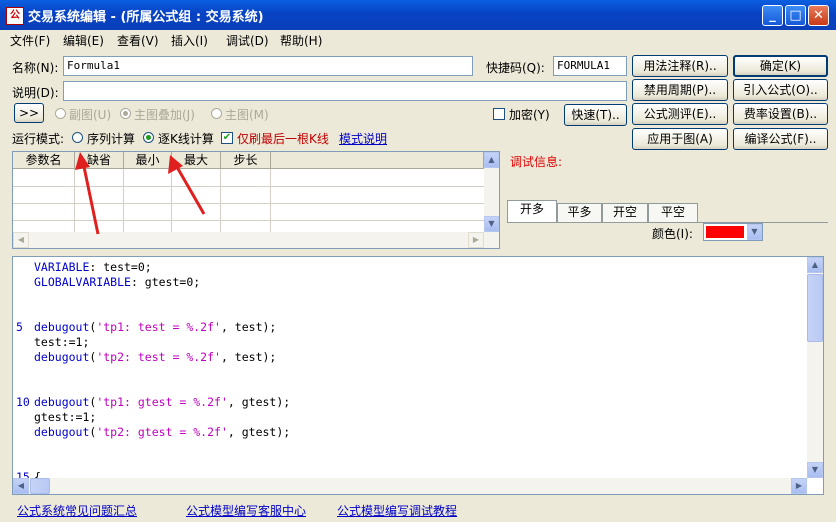 This screenshot has height=522, width=836. Describe the element at coordinates (62, 267) in the screenshot. I see `code-token: VARIABLE` at that location.